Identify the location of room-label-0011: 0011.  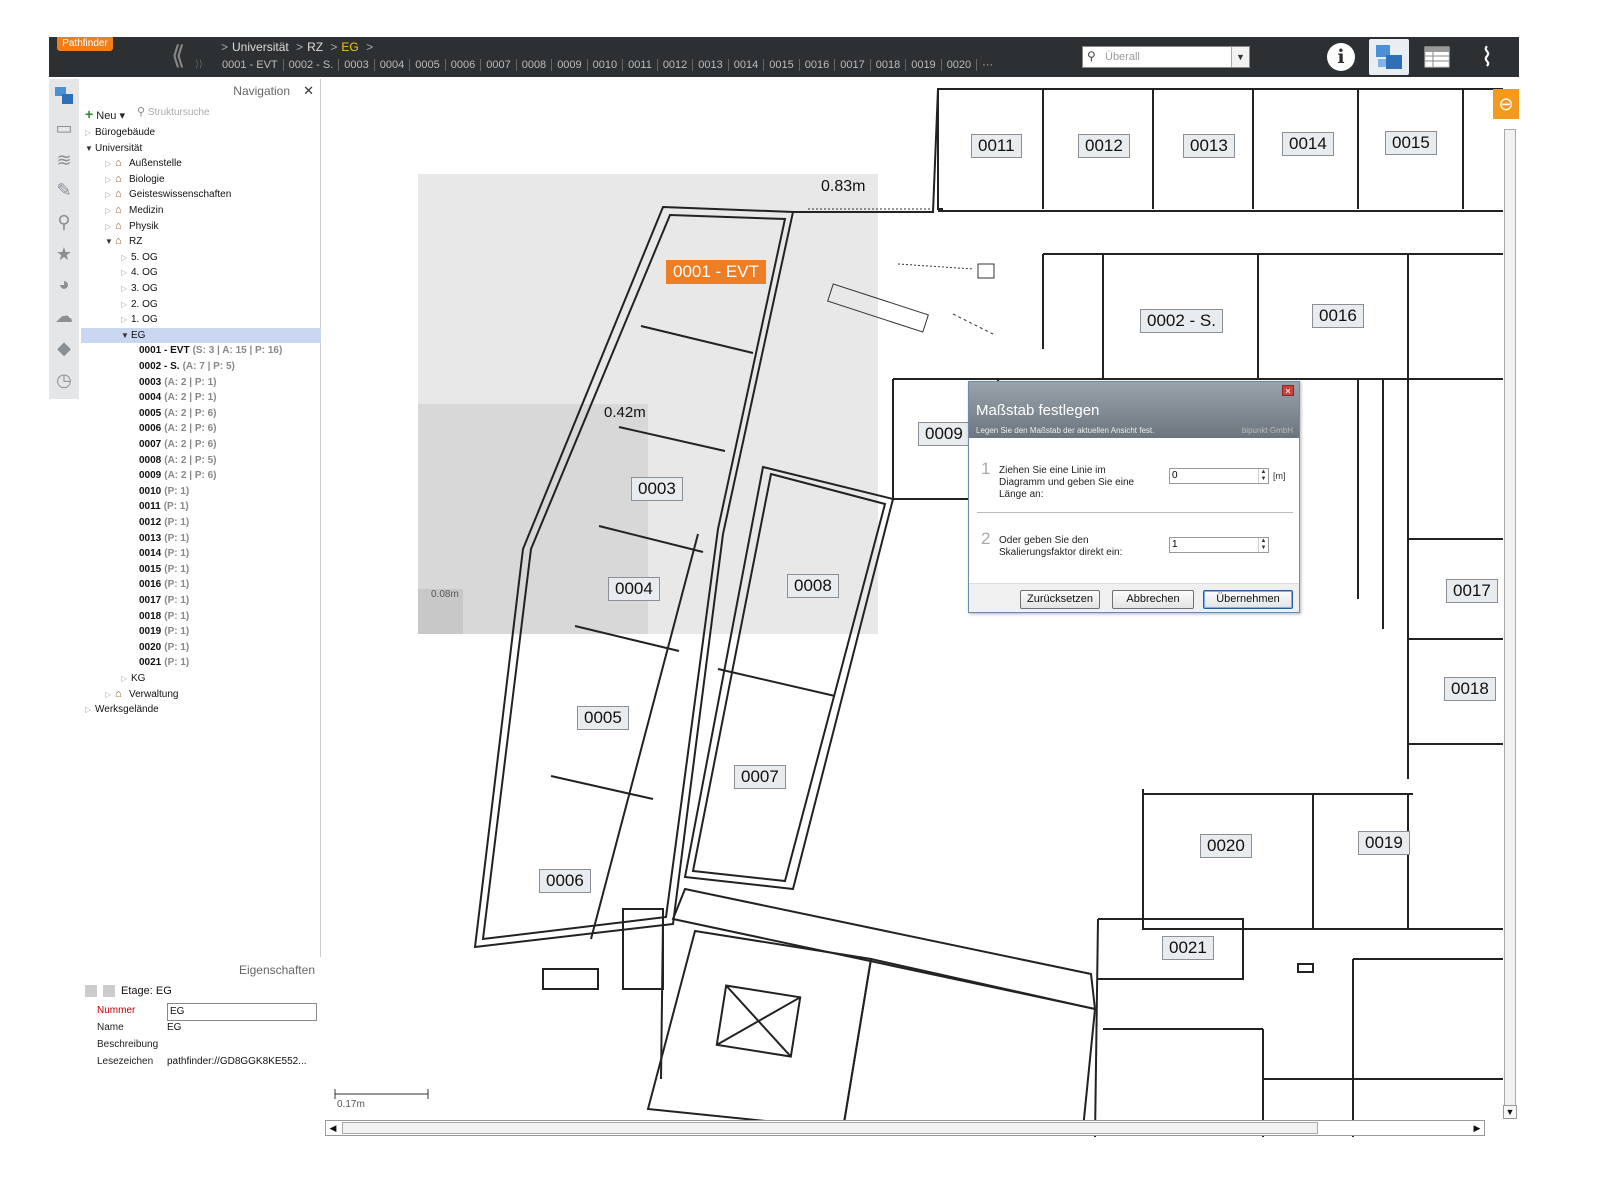
(996, 146).